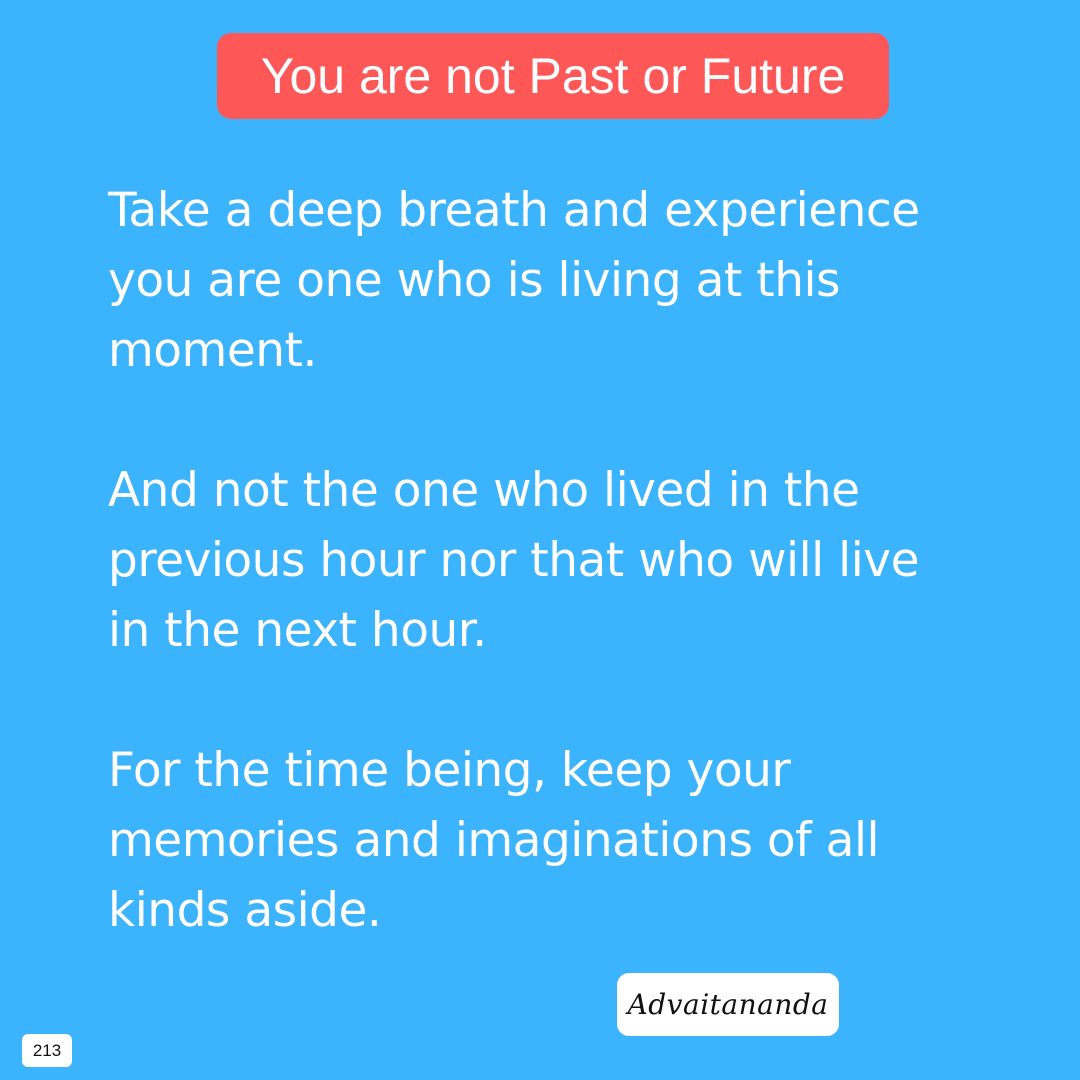 Image resolution: width=1080 pixels, height=1080 pixels. I want to click on author-signature: Advaitananda, so click(728, 1004).